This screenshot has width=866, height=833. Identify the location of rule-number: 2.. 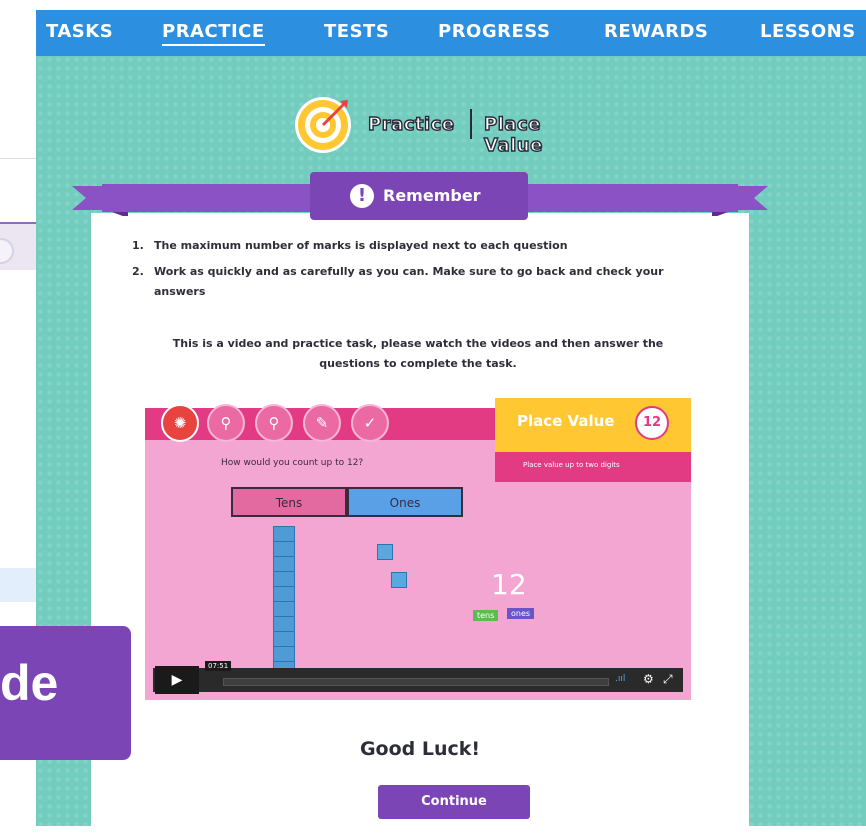
(138, 271).